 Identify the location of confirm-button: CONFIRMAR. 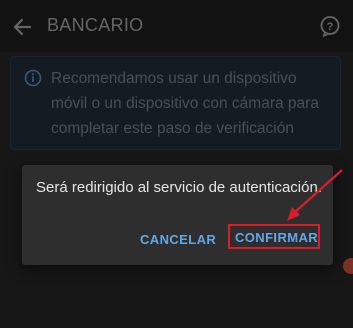
(274, 236).